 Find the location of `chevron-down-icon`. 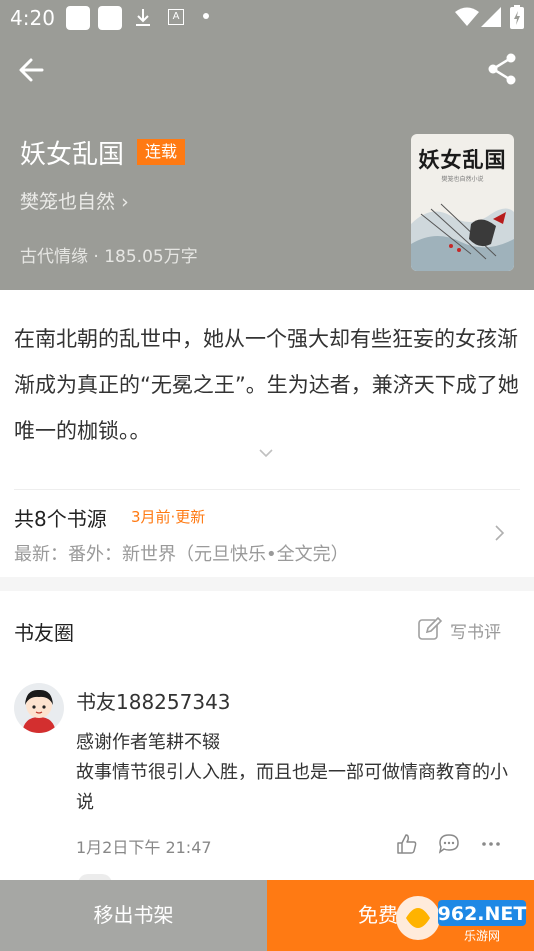

chevron-down-icon is located at coordinates (266, 453).